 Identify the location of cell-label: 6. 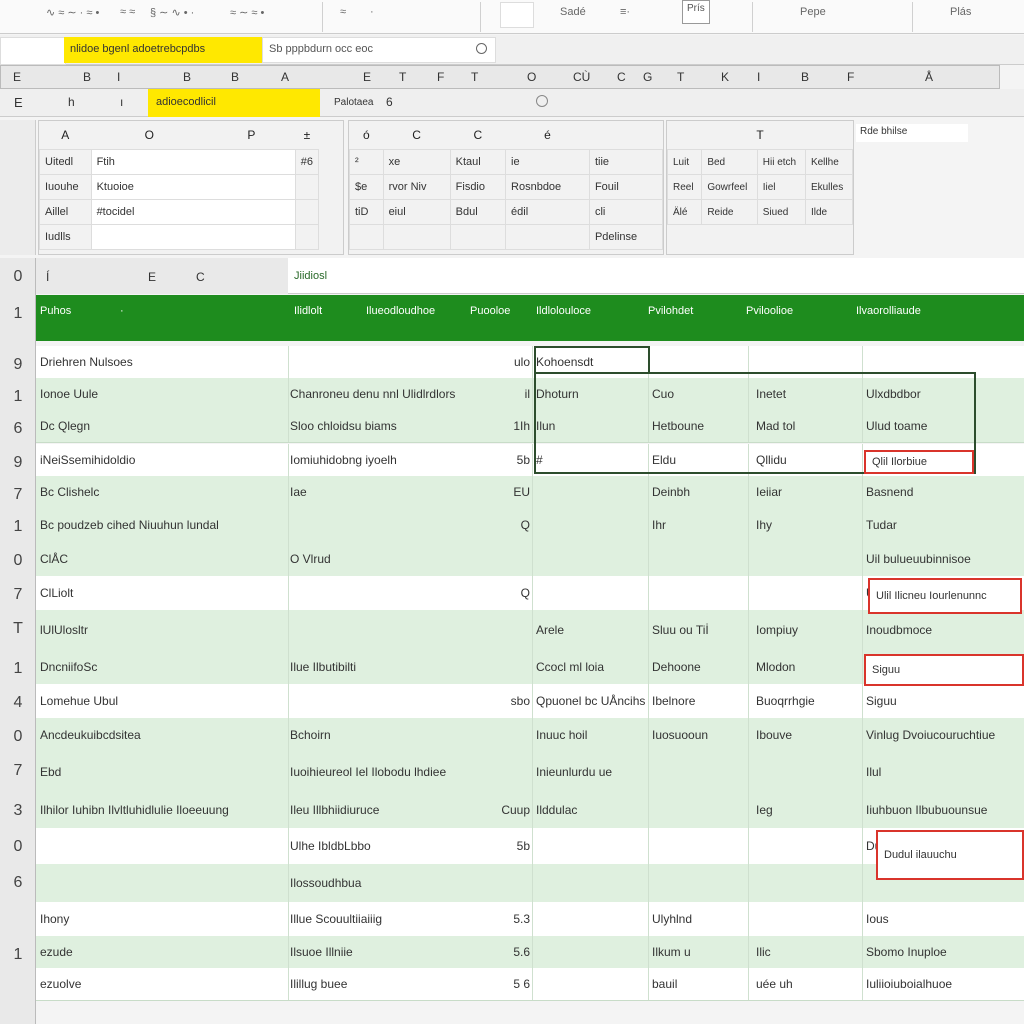
(389, 102).